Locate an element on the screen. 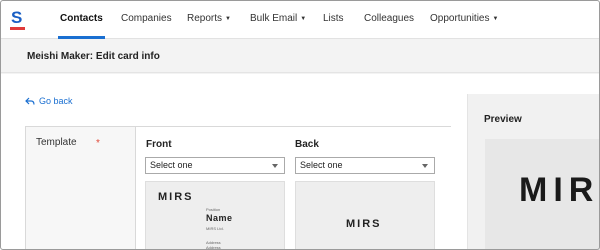 This screenshot has height=250, width=600. preview-brand: MIRS is located at coordinates (559, 190).